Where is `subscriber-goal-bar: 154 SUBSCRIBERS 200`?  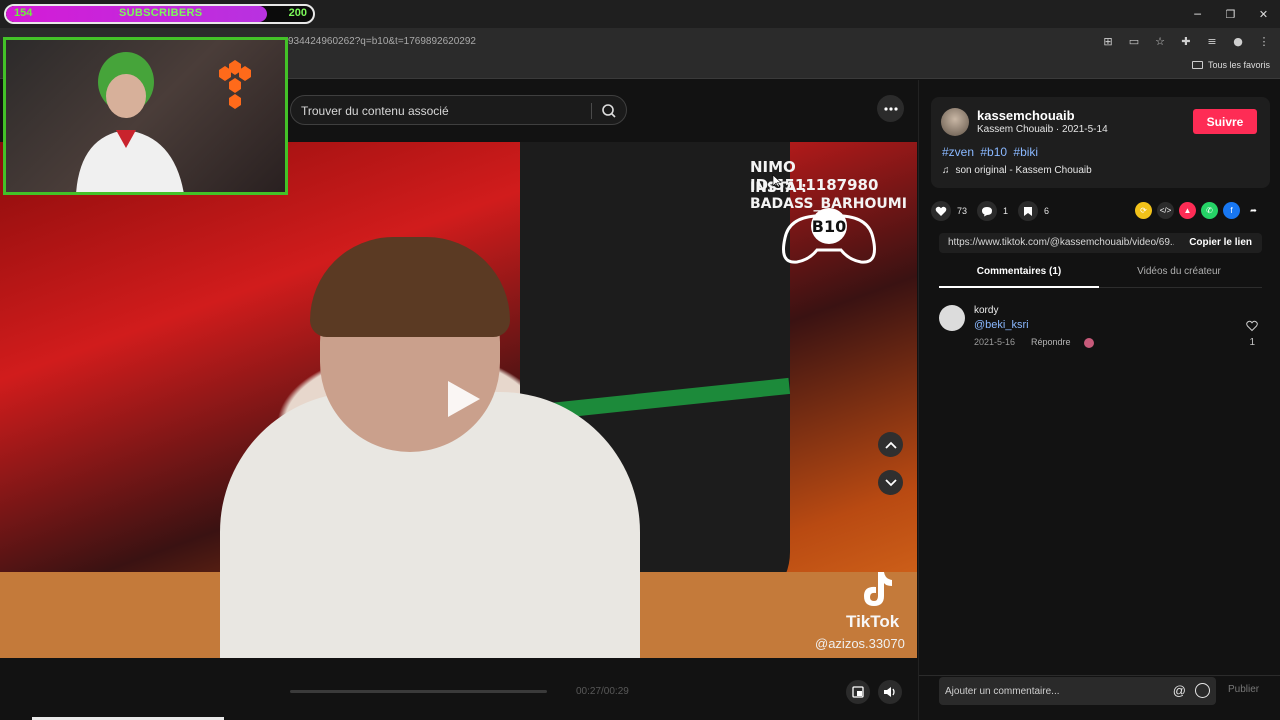
subscriber-goal-bar: 154 SUBSCRIBERS 200 is located at coordinates (159, 14).